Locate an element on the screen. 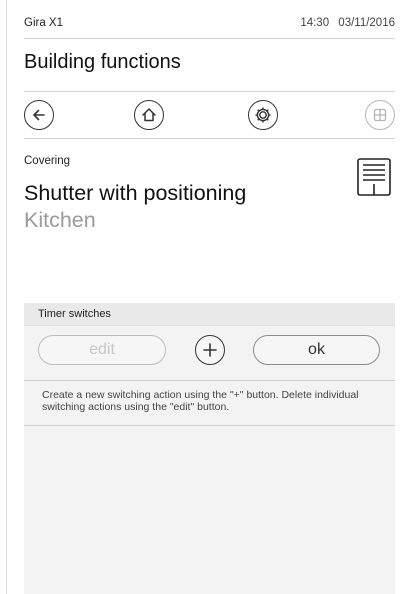 The height and width of the screenshot is (594, 405). back-button is located at coordinates (39, 115).